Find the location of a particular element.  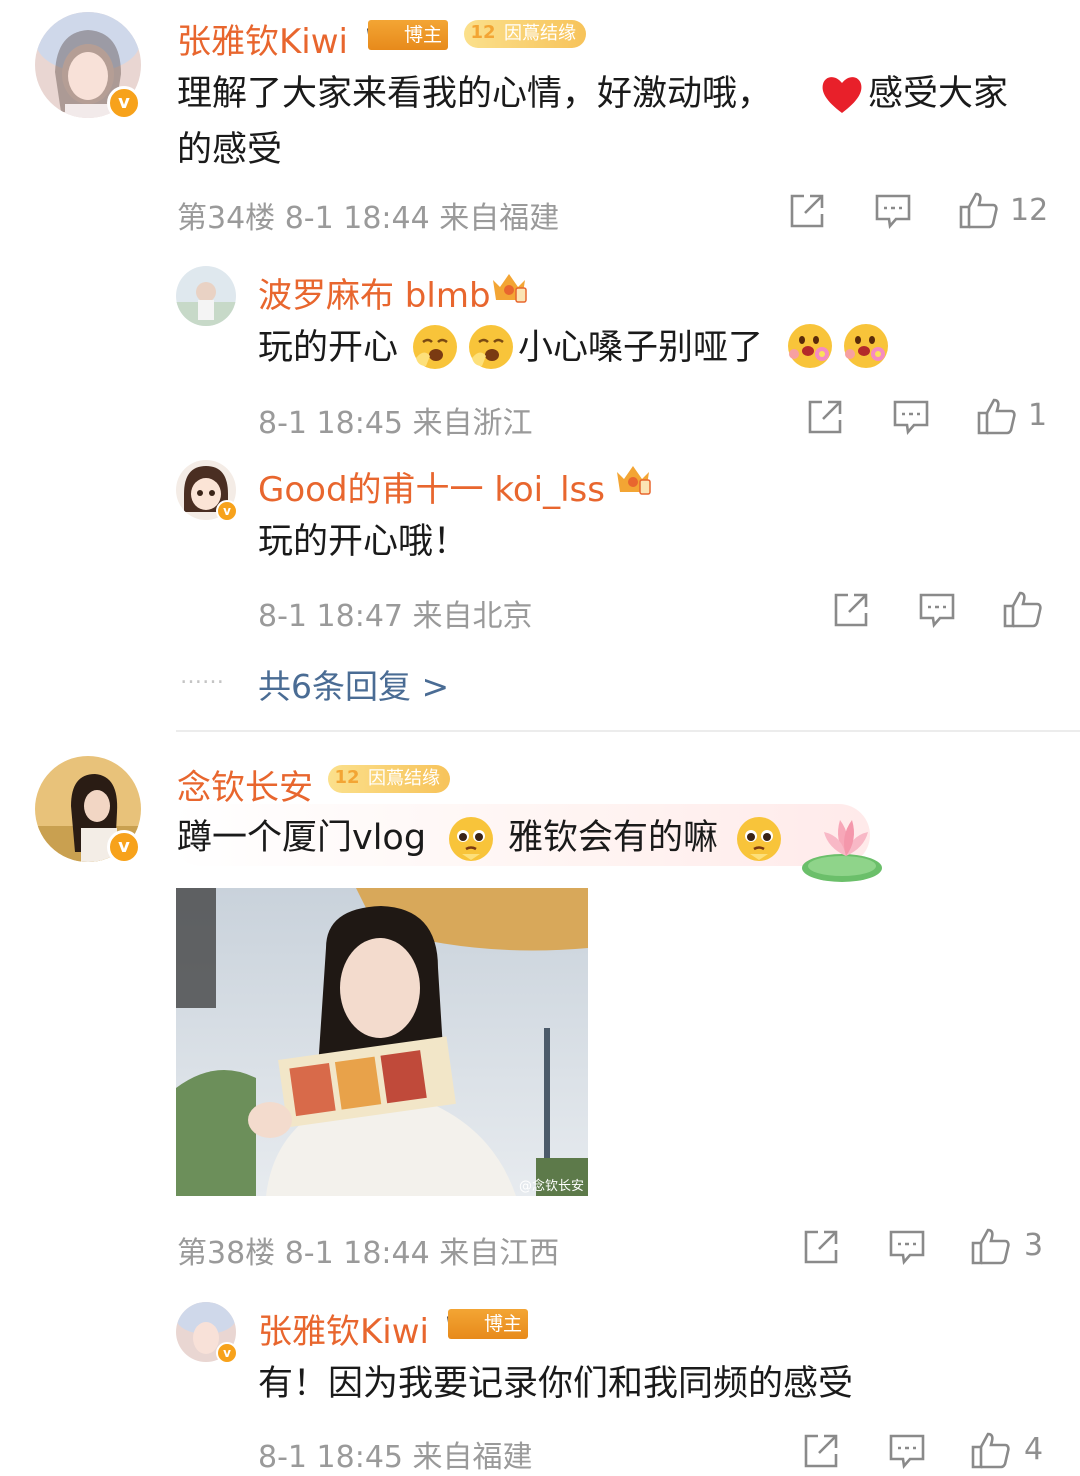

reply-meta: 8-1 18:47 来自北京 is located at coordinates (395, 616).